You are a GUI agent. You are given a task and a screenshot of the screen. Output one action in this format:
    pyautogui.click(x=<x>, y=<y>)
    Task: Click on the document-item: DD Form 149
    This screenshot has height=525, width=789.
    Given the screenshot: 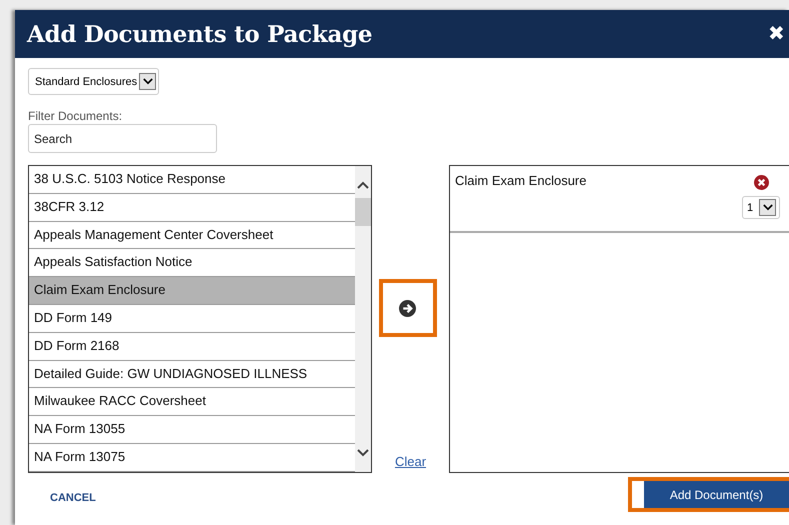 What is the action you would take?
    pyautogui.click(x=192, y=318)
    